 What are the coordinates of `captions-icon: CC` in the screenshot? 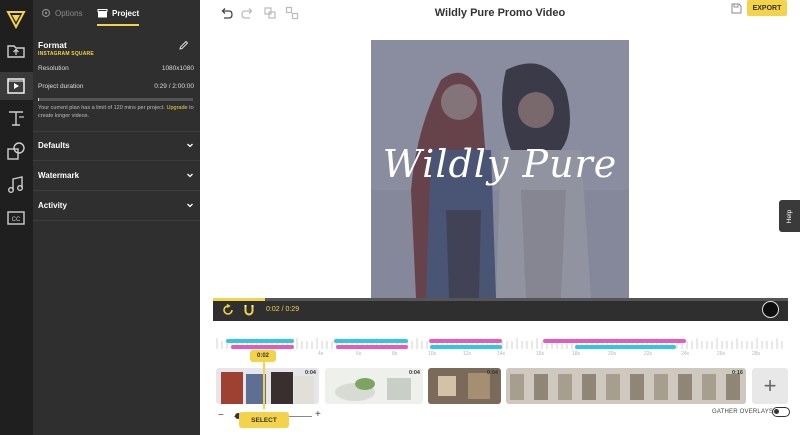 It's located at (16, 218).